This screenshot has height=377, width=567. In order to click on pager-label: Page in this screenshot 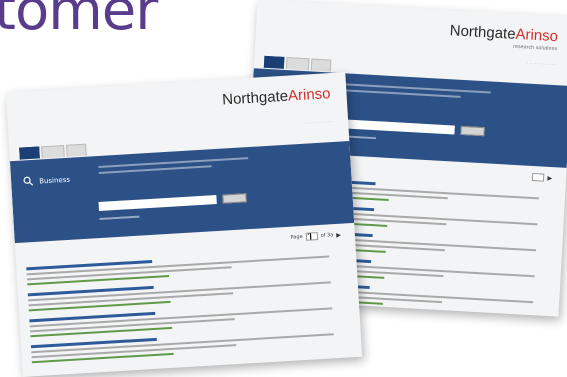, I will do `click(296, 237)`.